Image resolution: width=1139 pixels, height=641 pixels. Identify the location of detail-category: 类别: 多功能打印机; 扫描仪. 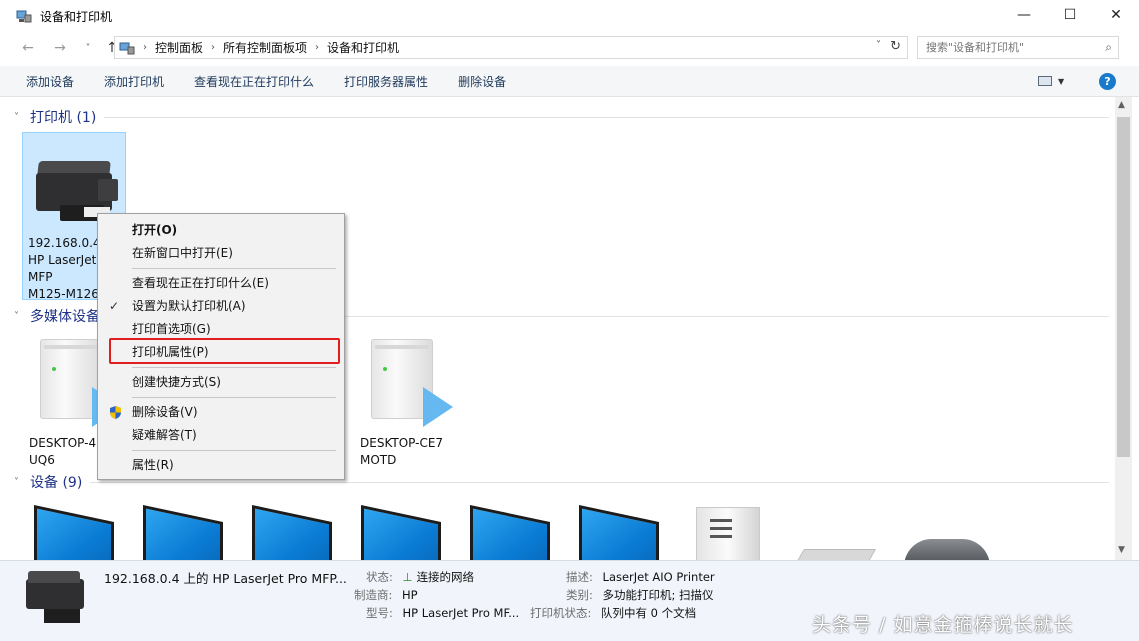
(640, 595).